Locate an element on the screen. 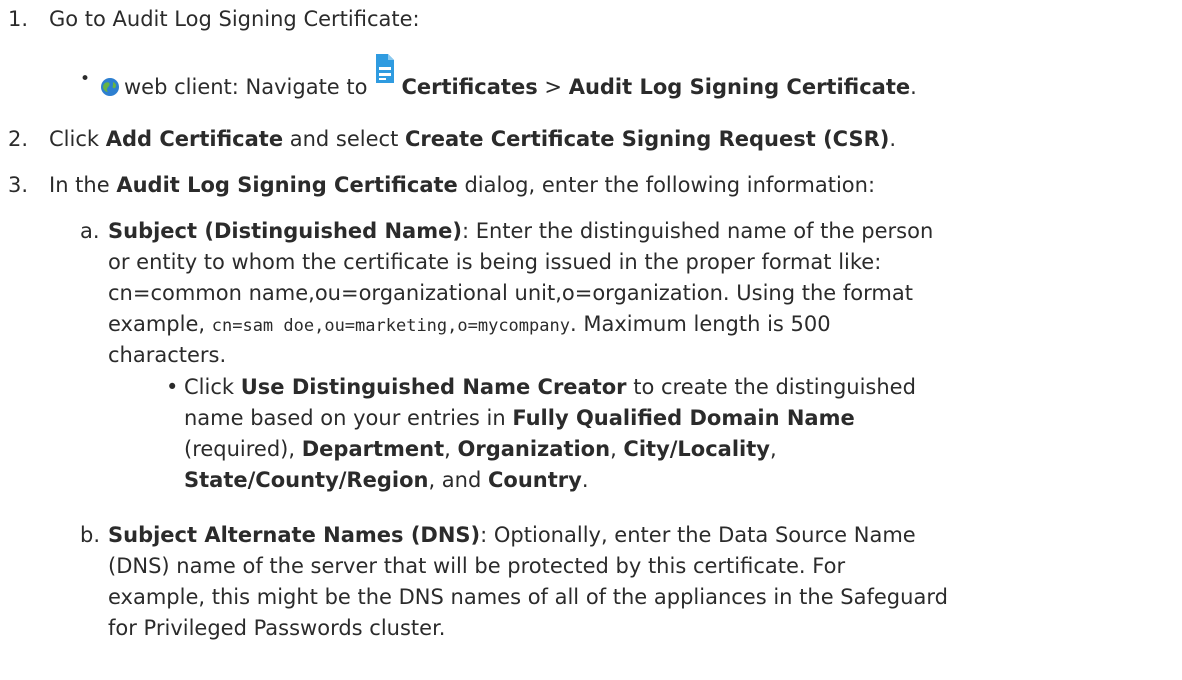 The width and height of the screenshot is (1182, 680). text: for Privileged Passwords cluster. is located at coordinates (277, 628).